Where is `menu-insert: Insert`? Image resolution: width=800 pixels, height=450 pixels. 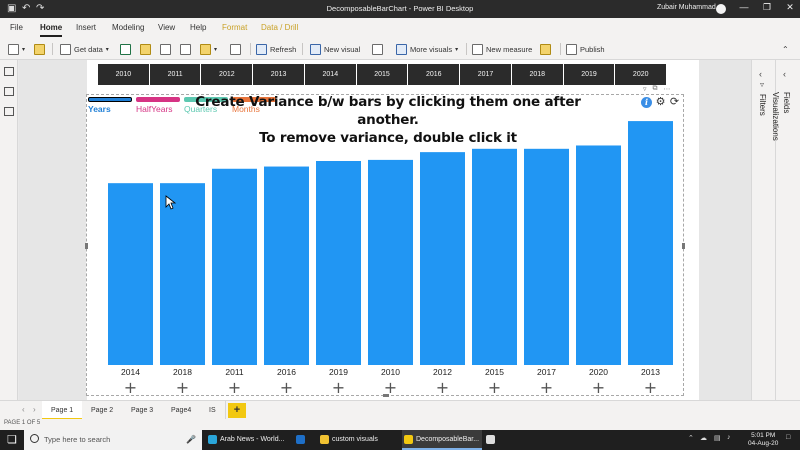 menu-insert: Insert is located at coordinates (86, 27).